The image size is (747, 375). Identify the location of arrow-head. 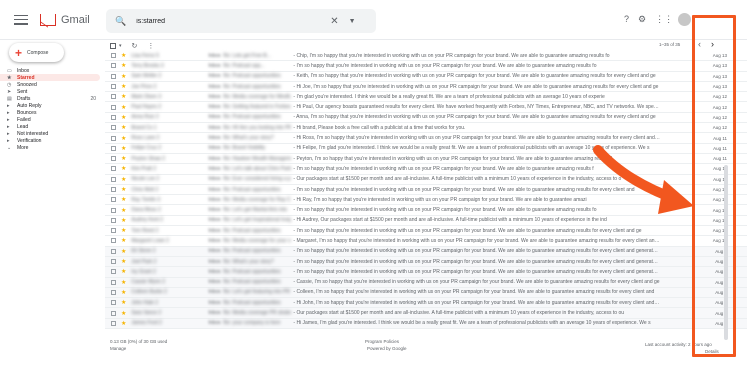
(676, 197).